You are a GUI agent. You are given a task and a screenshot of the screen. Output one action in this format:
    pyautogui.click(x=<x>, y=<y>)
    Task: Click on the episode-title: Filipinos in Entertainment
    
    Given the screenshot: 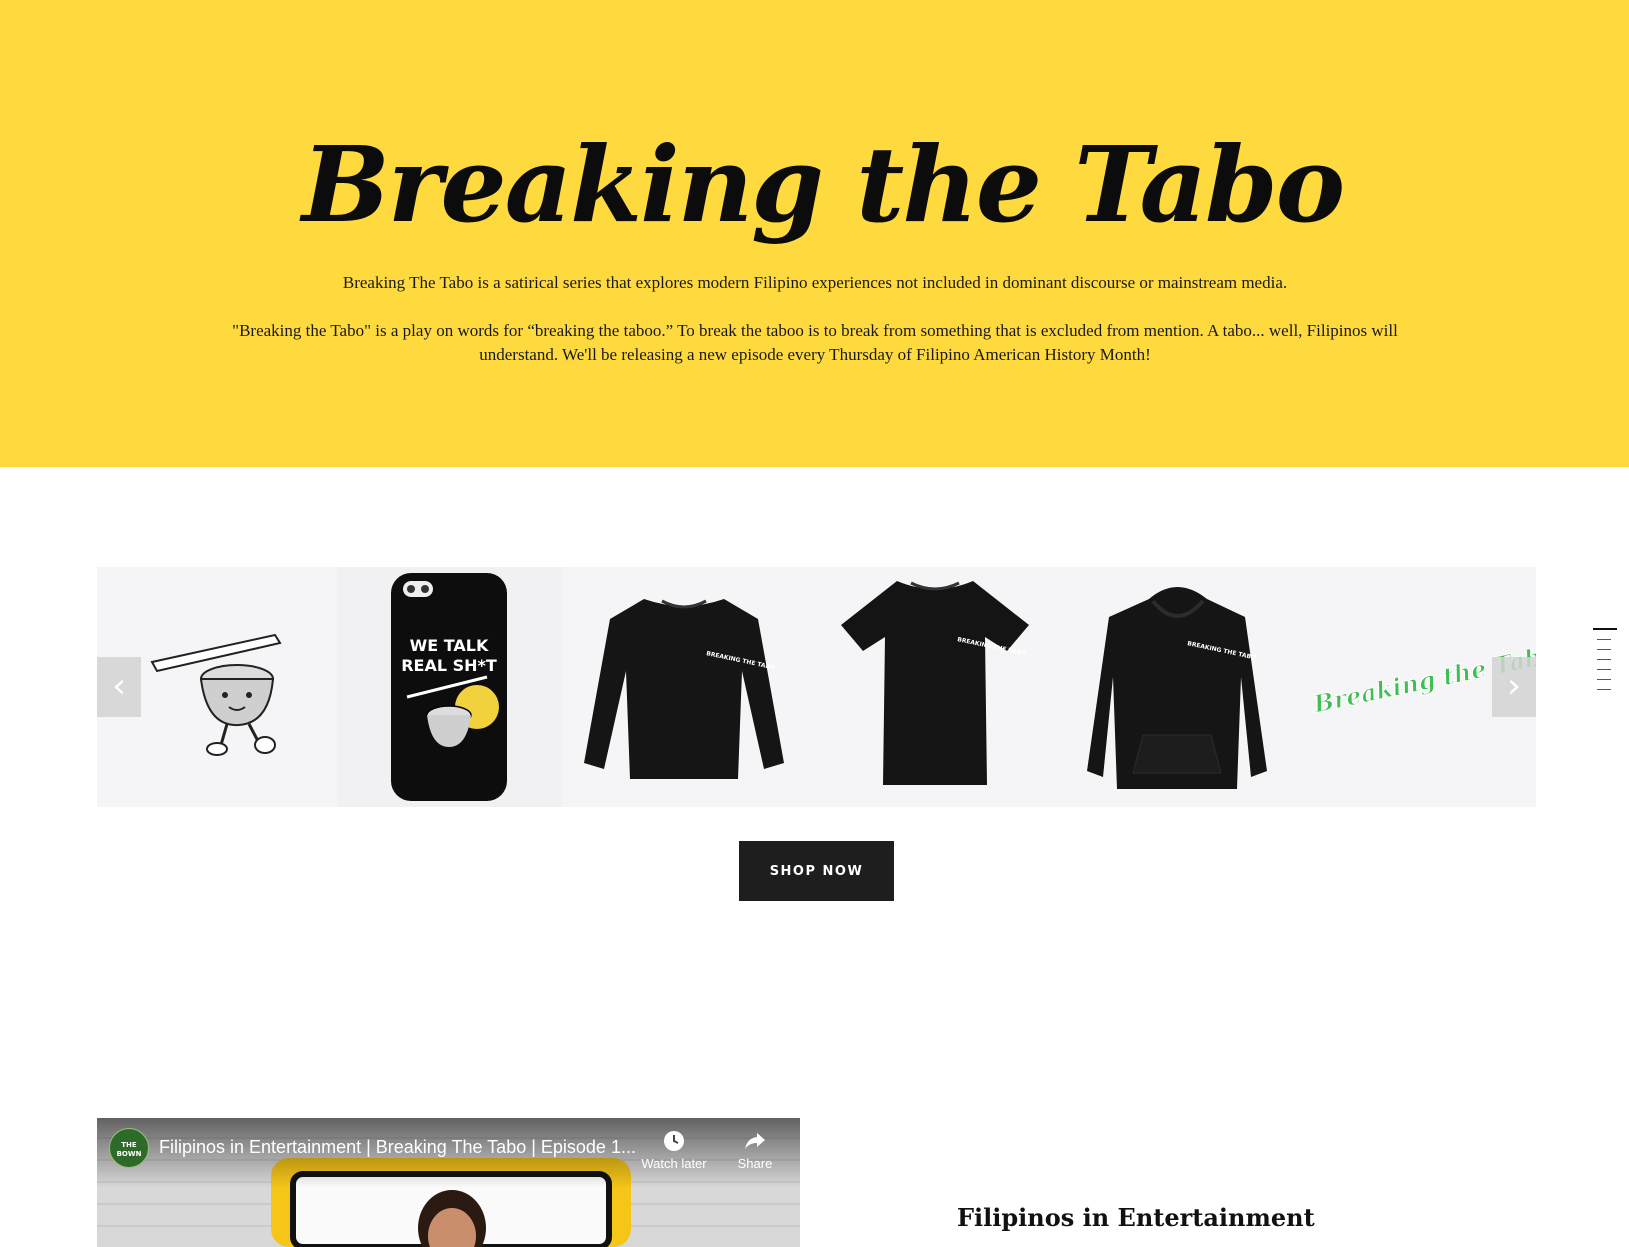 What is the action you would take?
    pyautogui.click(x=1136, y=1217)
    